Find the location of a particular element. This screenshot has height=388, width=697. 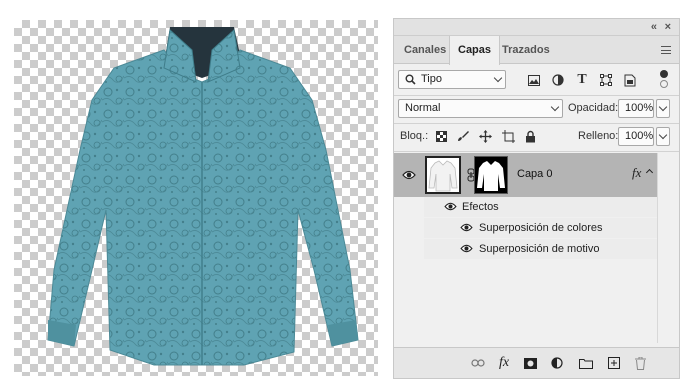

fx-icon: fx is located at coordinates (504, 363).